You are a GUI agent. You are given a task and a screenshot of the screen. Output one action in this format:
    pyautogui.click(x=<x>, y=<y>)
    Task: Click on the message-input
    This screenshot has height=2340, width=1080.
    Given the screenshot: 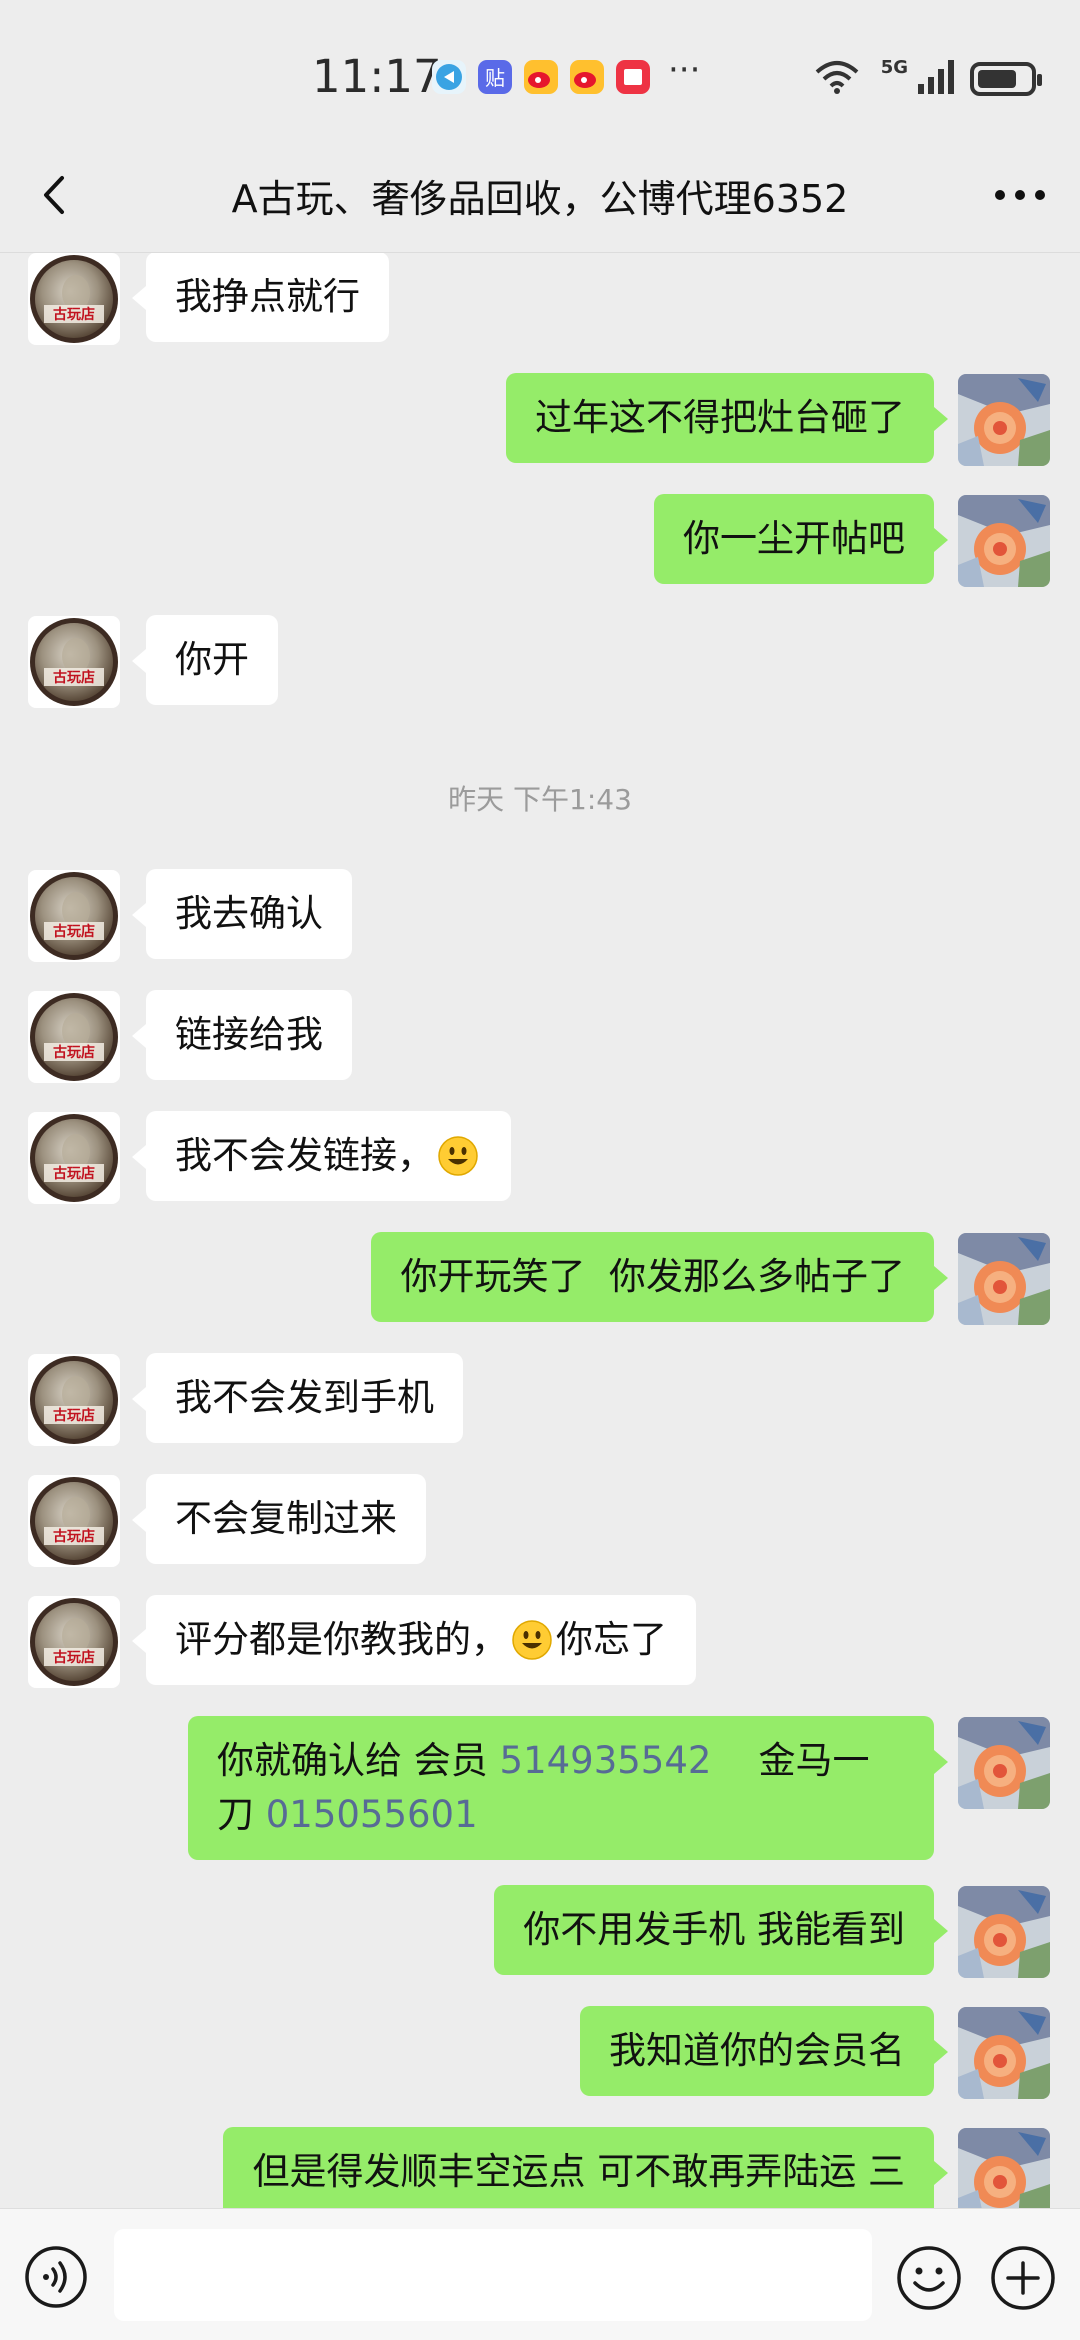 What is the action you would take?
    pyautogui.click(x=493, y=2275)
    